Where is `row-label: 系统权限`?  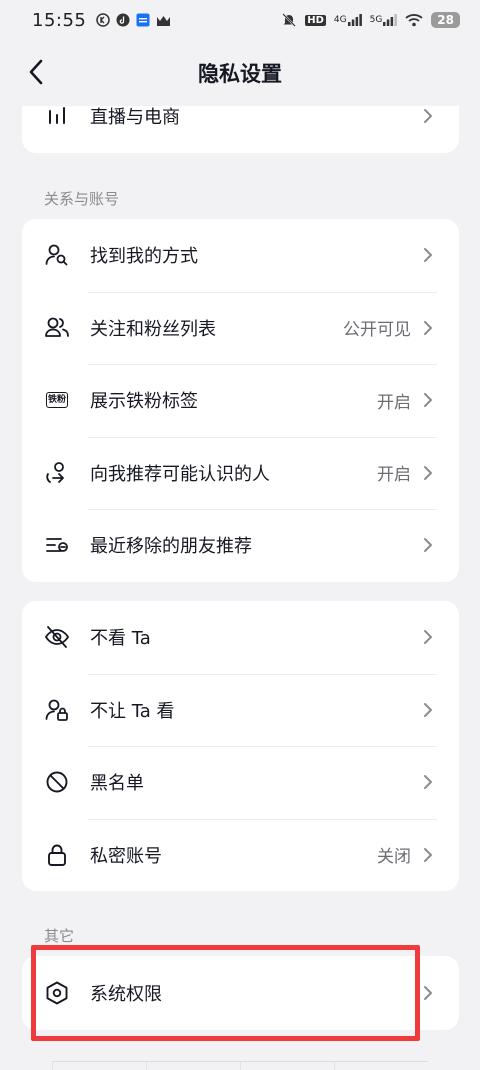
row-label: 系统权限 is located at coordinates (126, 994).